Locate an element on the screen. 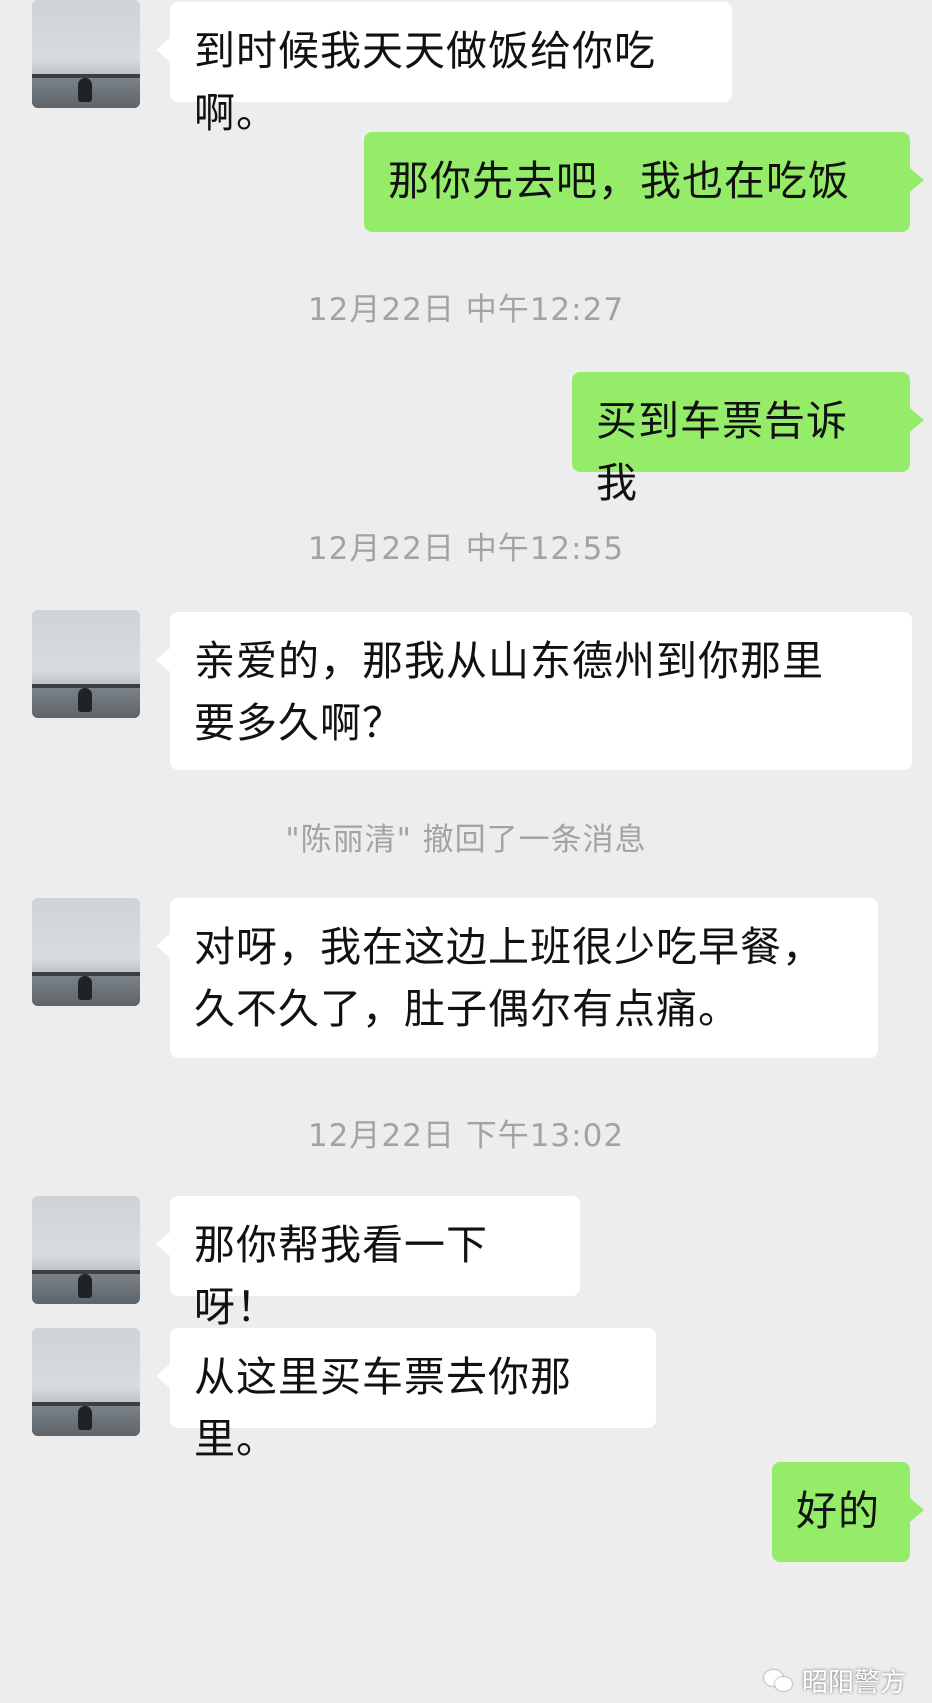 The height and width of the screenshot is (1703, 932). message-text: 买到车票告诉我 is located at coordinates (722, 452).